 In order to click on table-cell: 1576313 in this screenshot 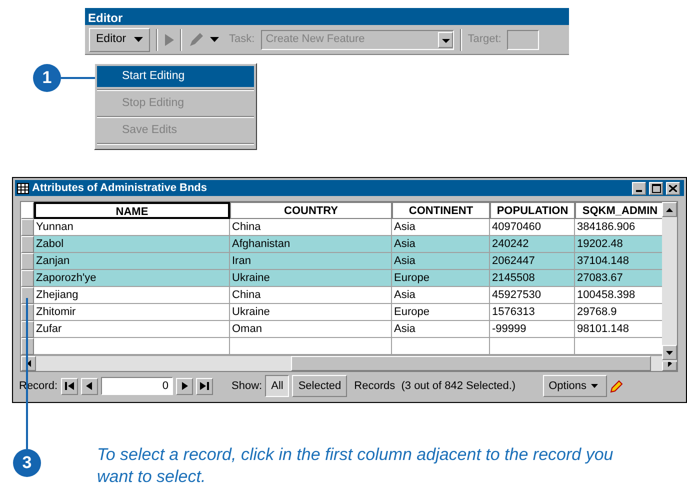, I will do `click(532, 312)`.